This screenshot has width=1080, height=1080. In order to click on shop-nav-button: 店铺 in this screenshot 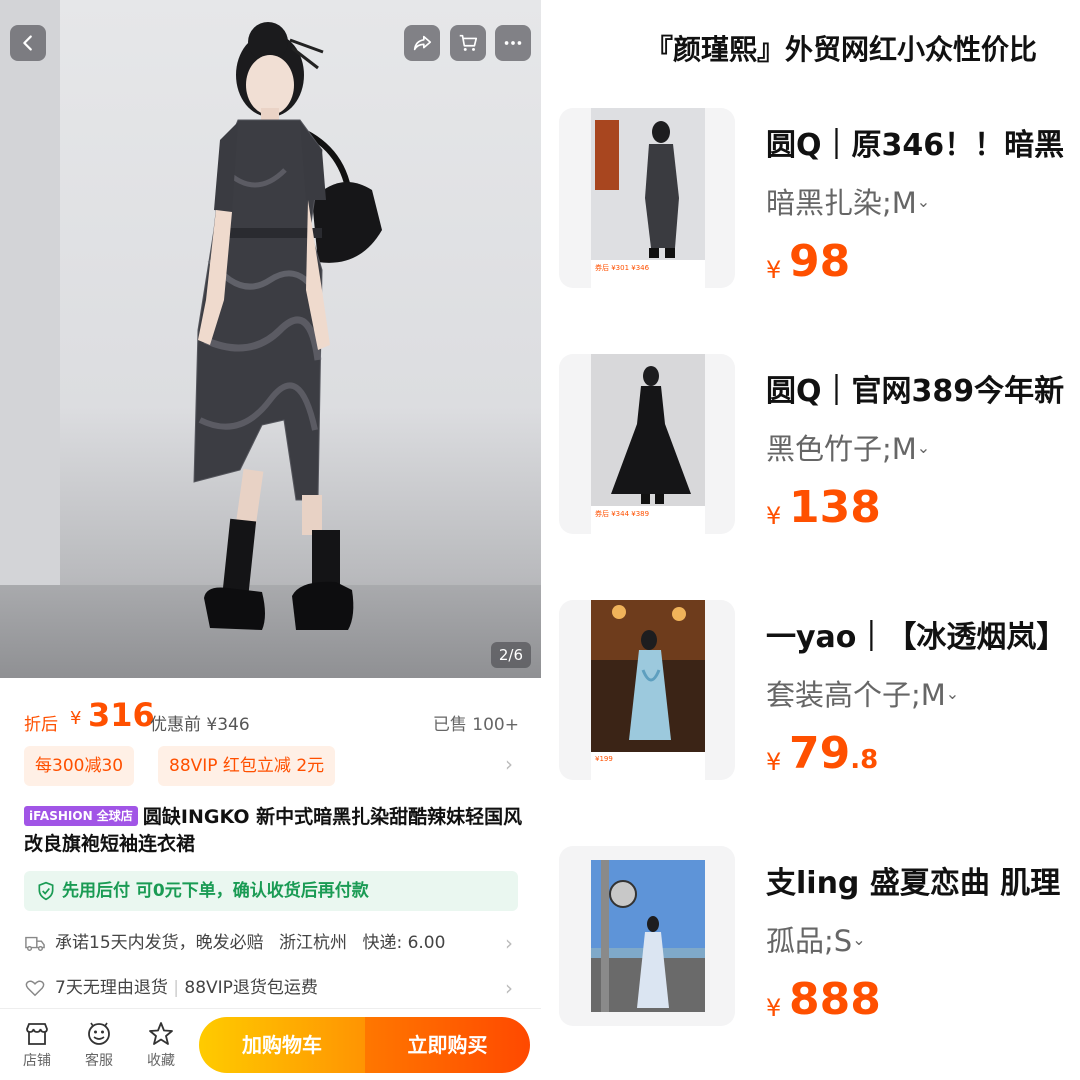, I will do `click(37, 1045)`.